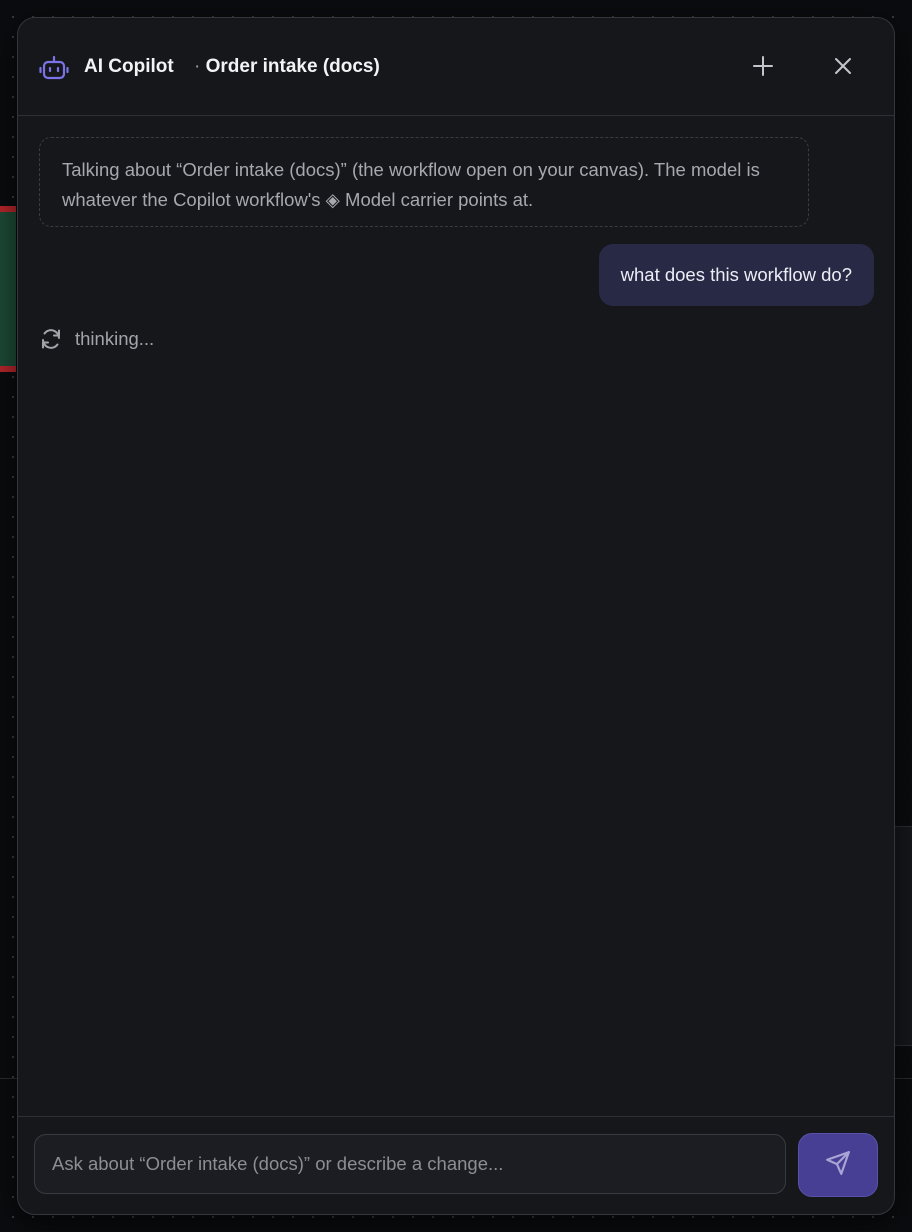 This screenshot has width=912, height=1232. I want to click on close-icon, so click(843, 68).